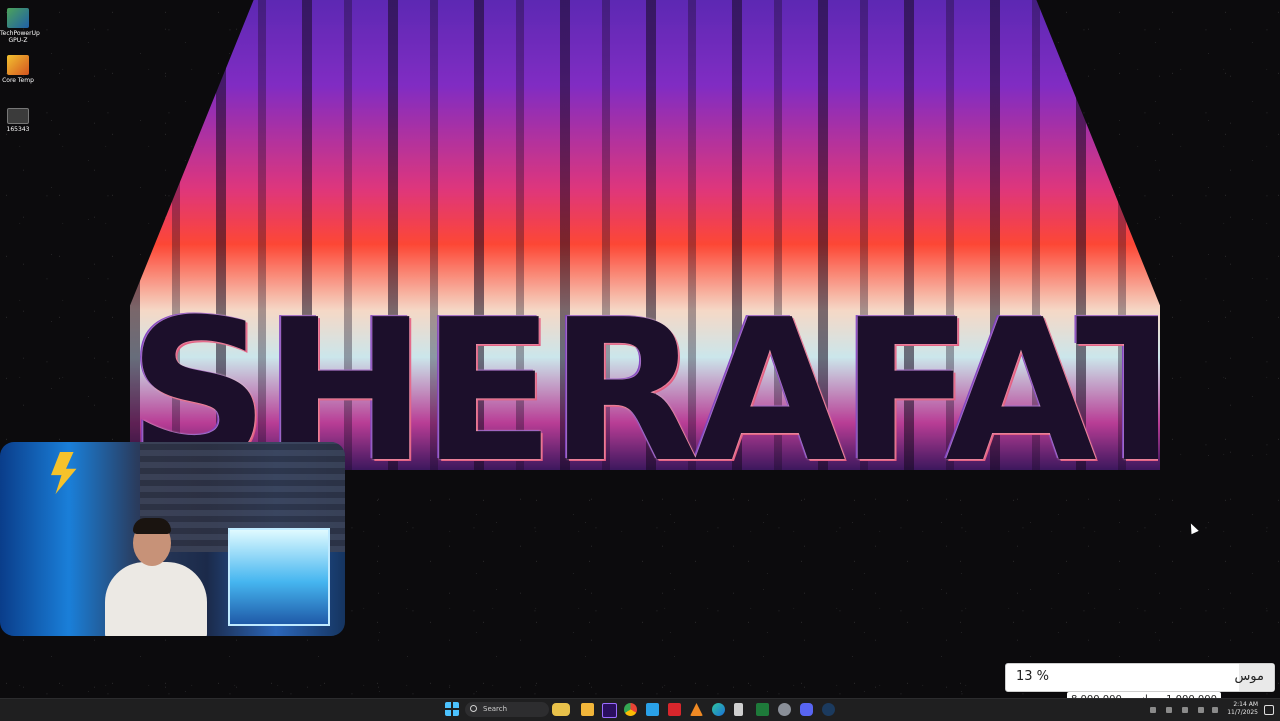 The width and height of the screenshot is (1280, 721). I want to click on desktop-icon-coretemp: Core Temp, so click(18, 69).